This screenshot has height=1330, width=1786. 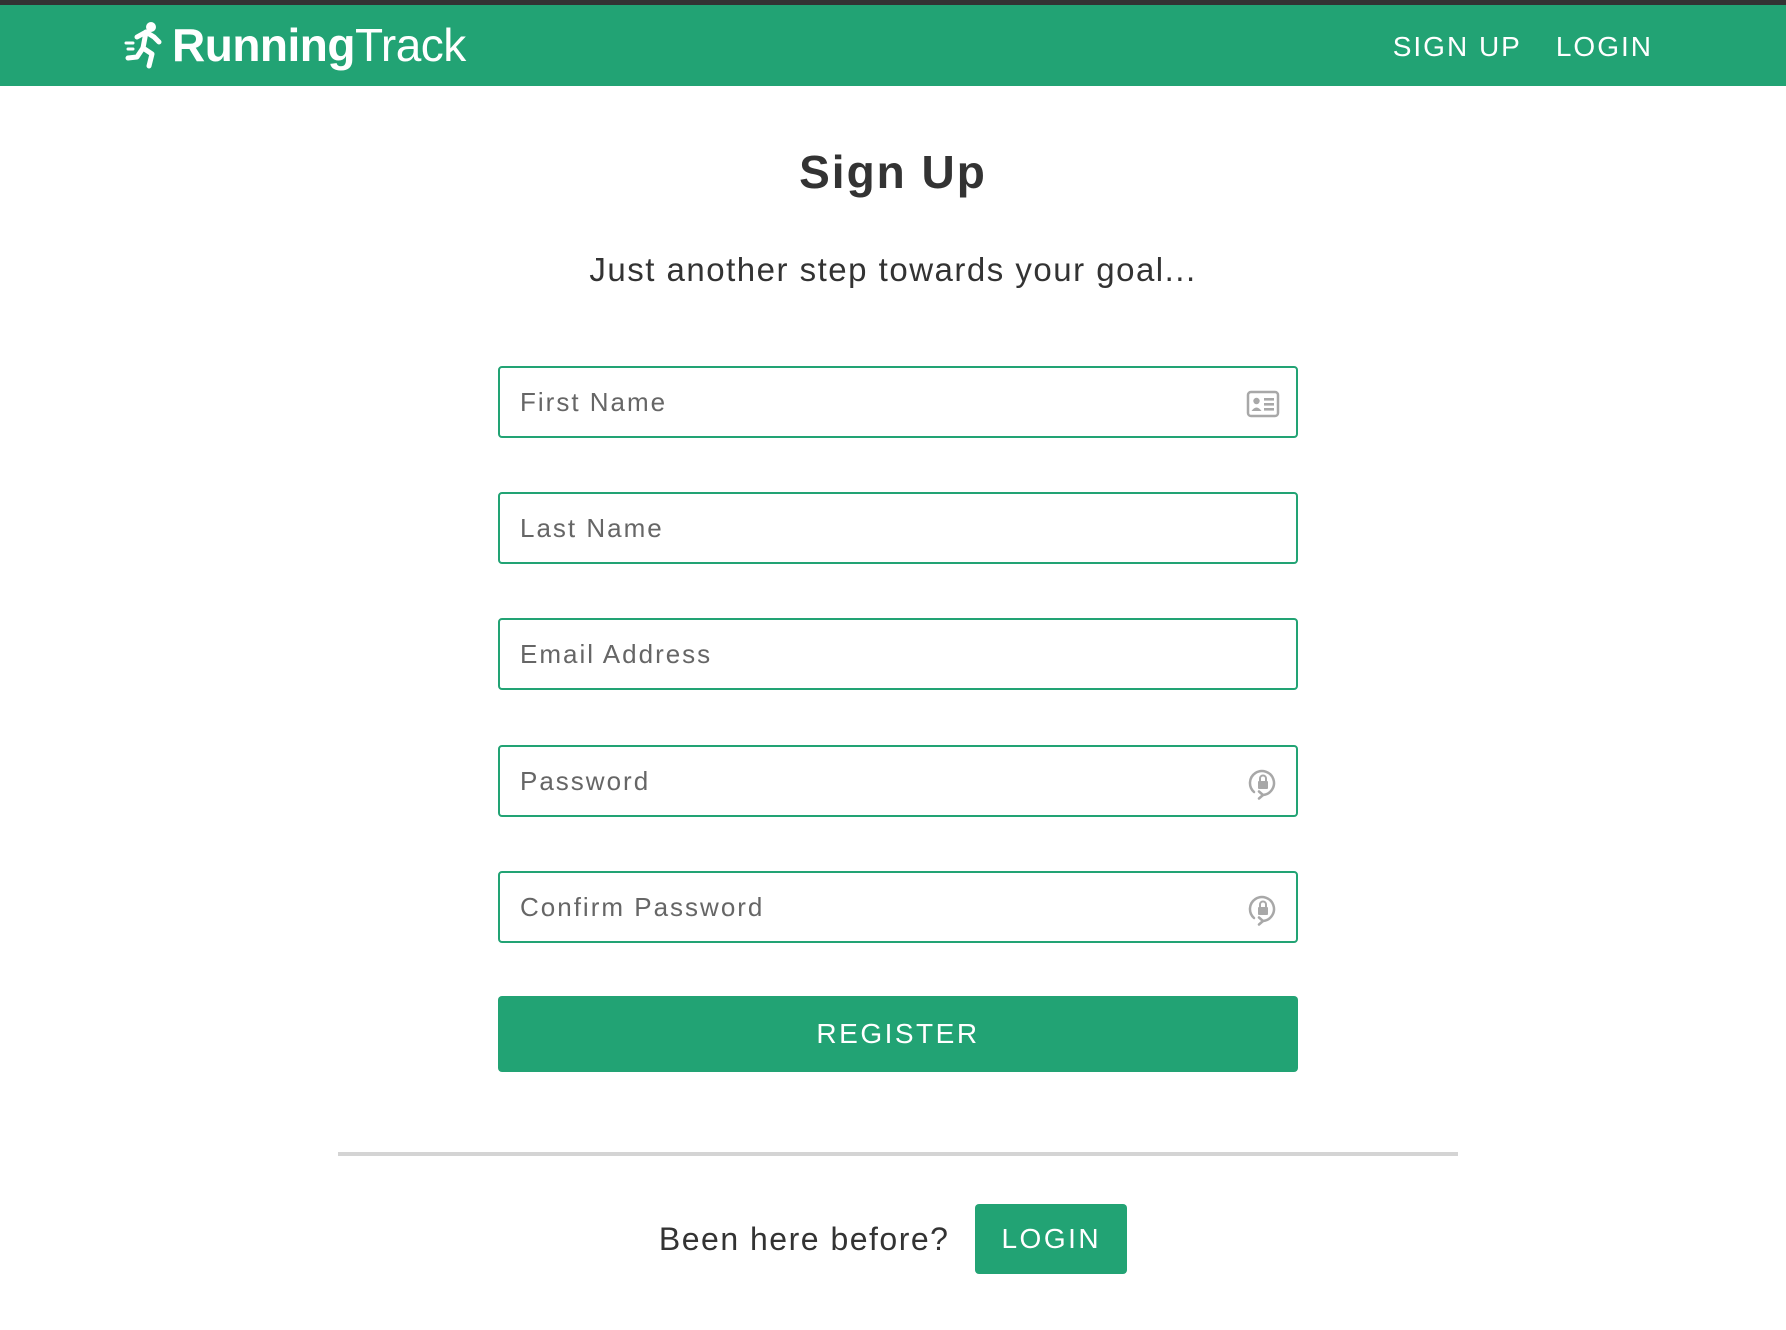 I want to click on brand-name: RunningTrack, so click(x=319, y=45).